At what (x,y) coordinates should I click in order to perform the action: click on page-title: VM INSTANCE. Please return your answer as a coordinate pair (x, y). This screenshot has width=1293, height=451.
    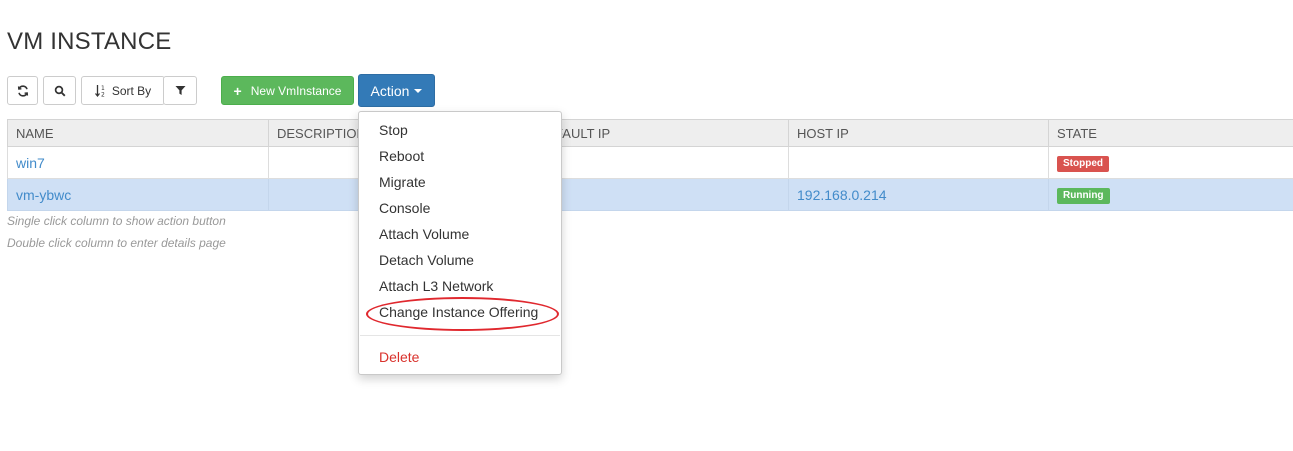
    Looking at the image, I should click on (89, 41).